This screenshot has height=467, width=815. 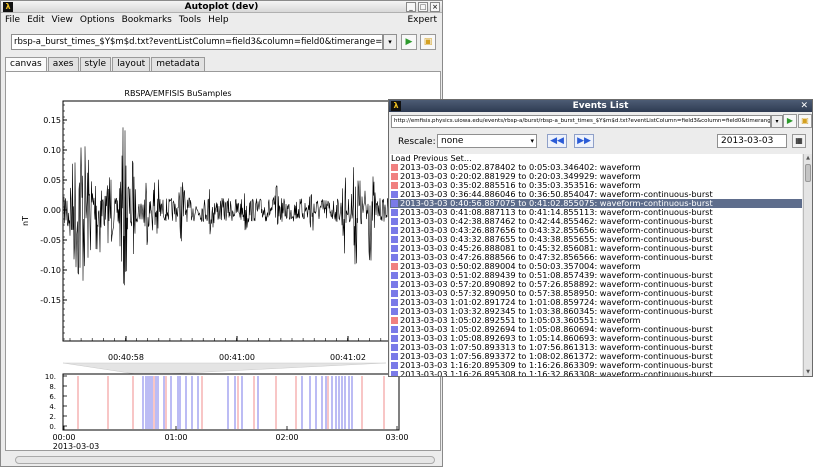 What do you see at coordinates (417, 142) in the screenshot?
I see `rescale-label: Rescale:` at bounding box center [417, 142].